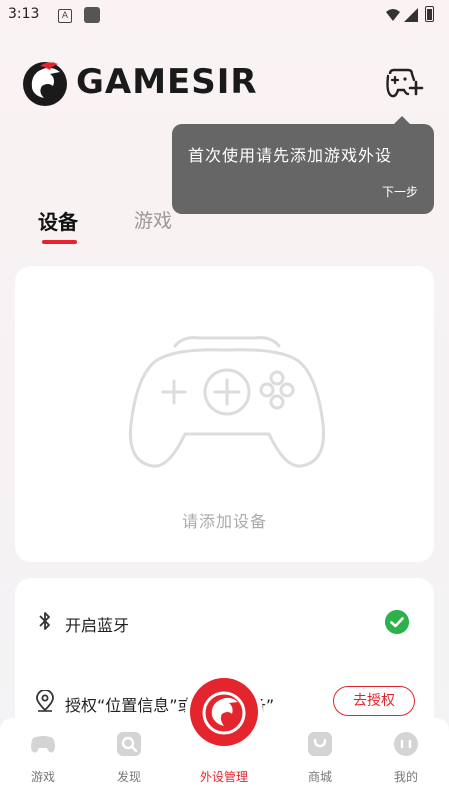  Describe the element at coordinates (374, 701) in the screenshot. I see `authorize-button: 去授权` at that location.